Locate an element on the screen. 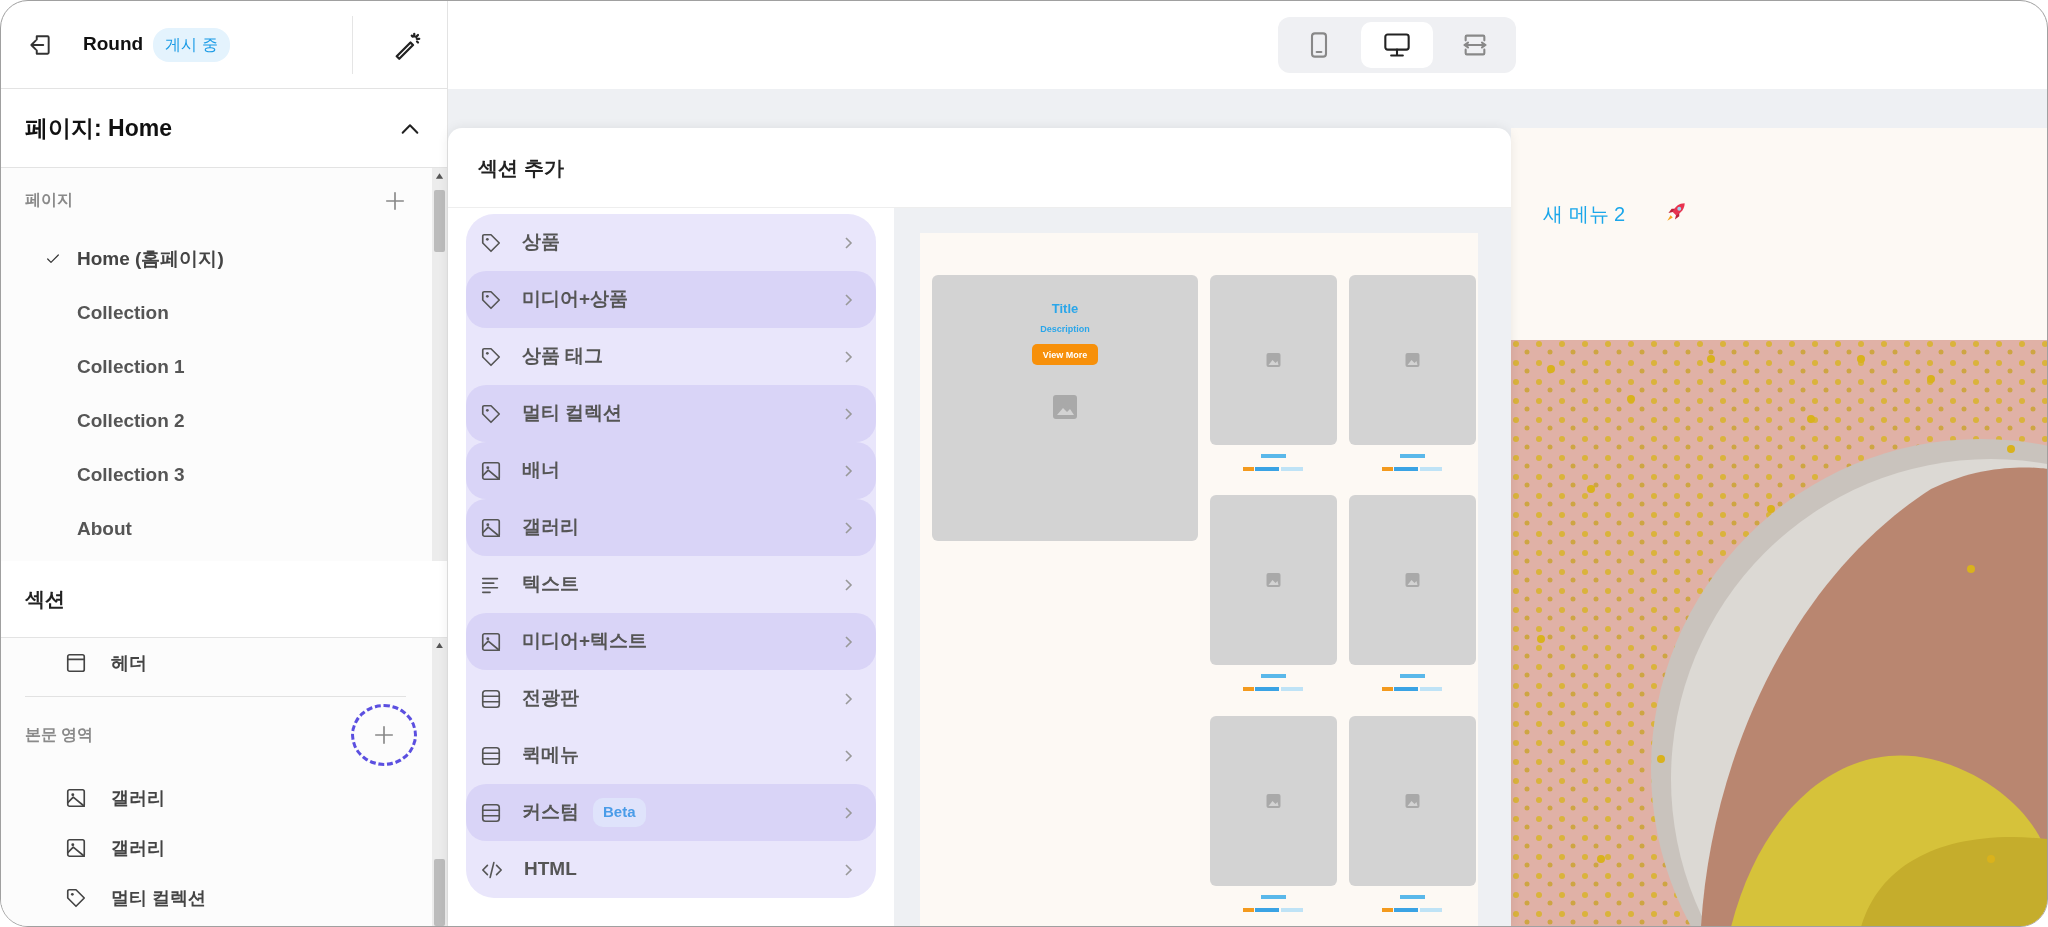 The image size is (2048, 927). site-title: Round is located at coordinates (113, 44).